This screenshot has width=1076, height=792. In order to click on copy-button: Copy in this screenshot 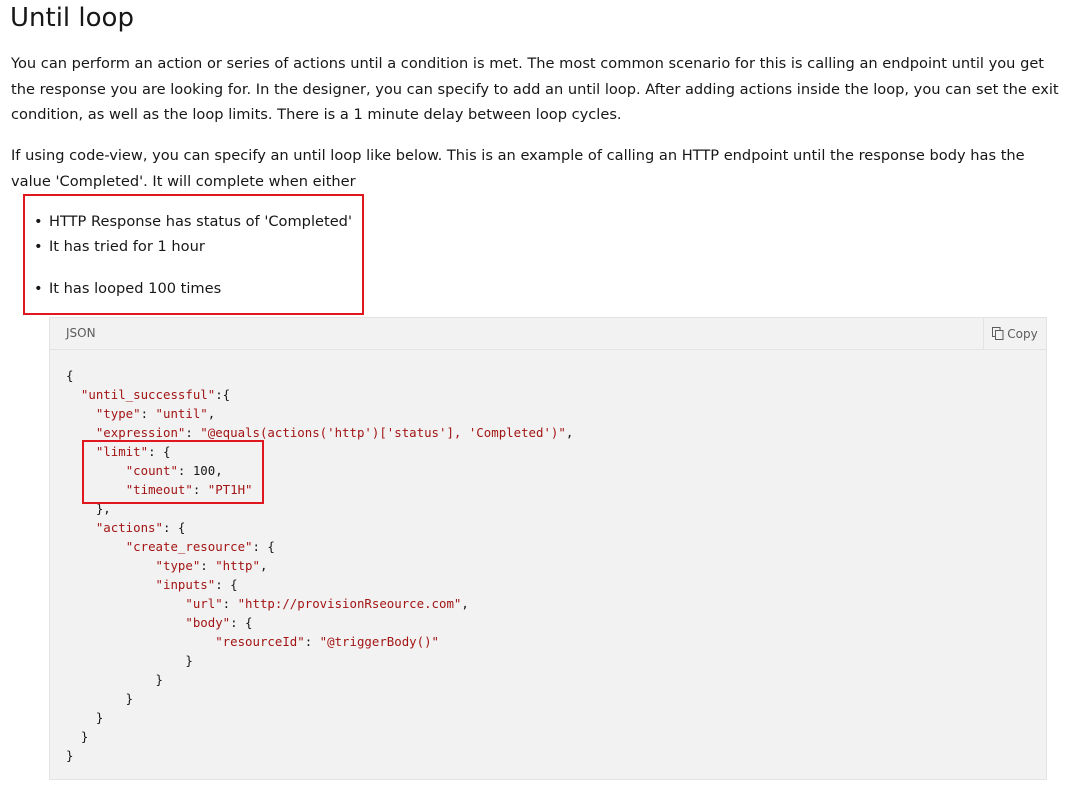, I will do `click(1014, 333)`.